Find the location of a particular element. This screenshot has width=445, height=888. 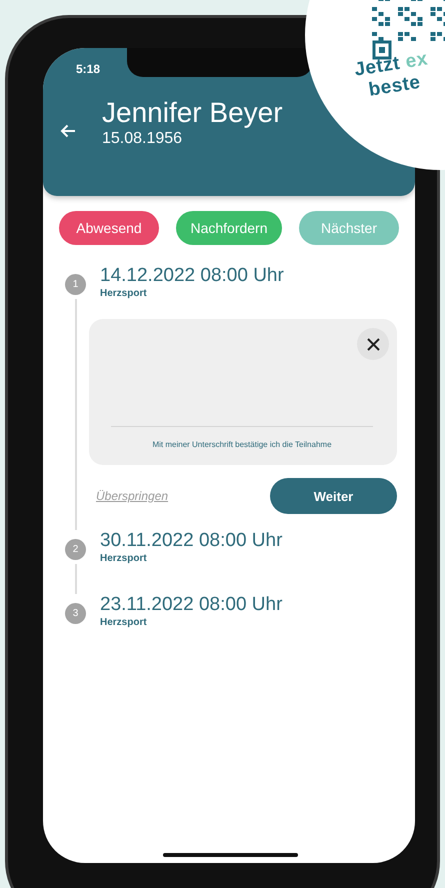

close-button is located at coordinates (373, 344).